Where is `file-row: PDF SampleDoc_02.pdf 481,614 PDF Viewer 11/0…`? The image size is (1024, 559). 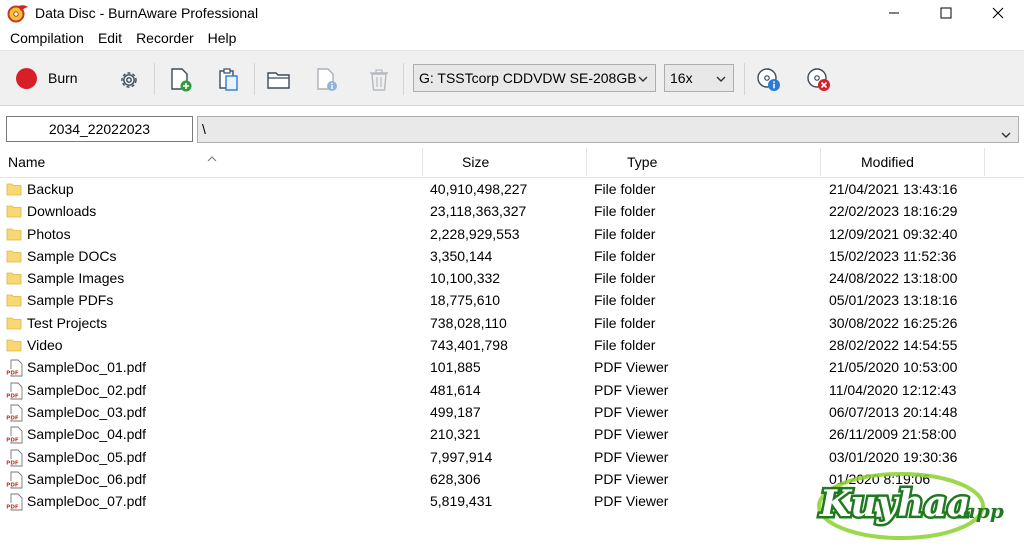
file-row: PDF SampleDoc_02.pdf 481,614 PDF Viewer 11/0… is located at coordinates (512, 390).